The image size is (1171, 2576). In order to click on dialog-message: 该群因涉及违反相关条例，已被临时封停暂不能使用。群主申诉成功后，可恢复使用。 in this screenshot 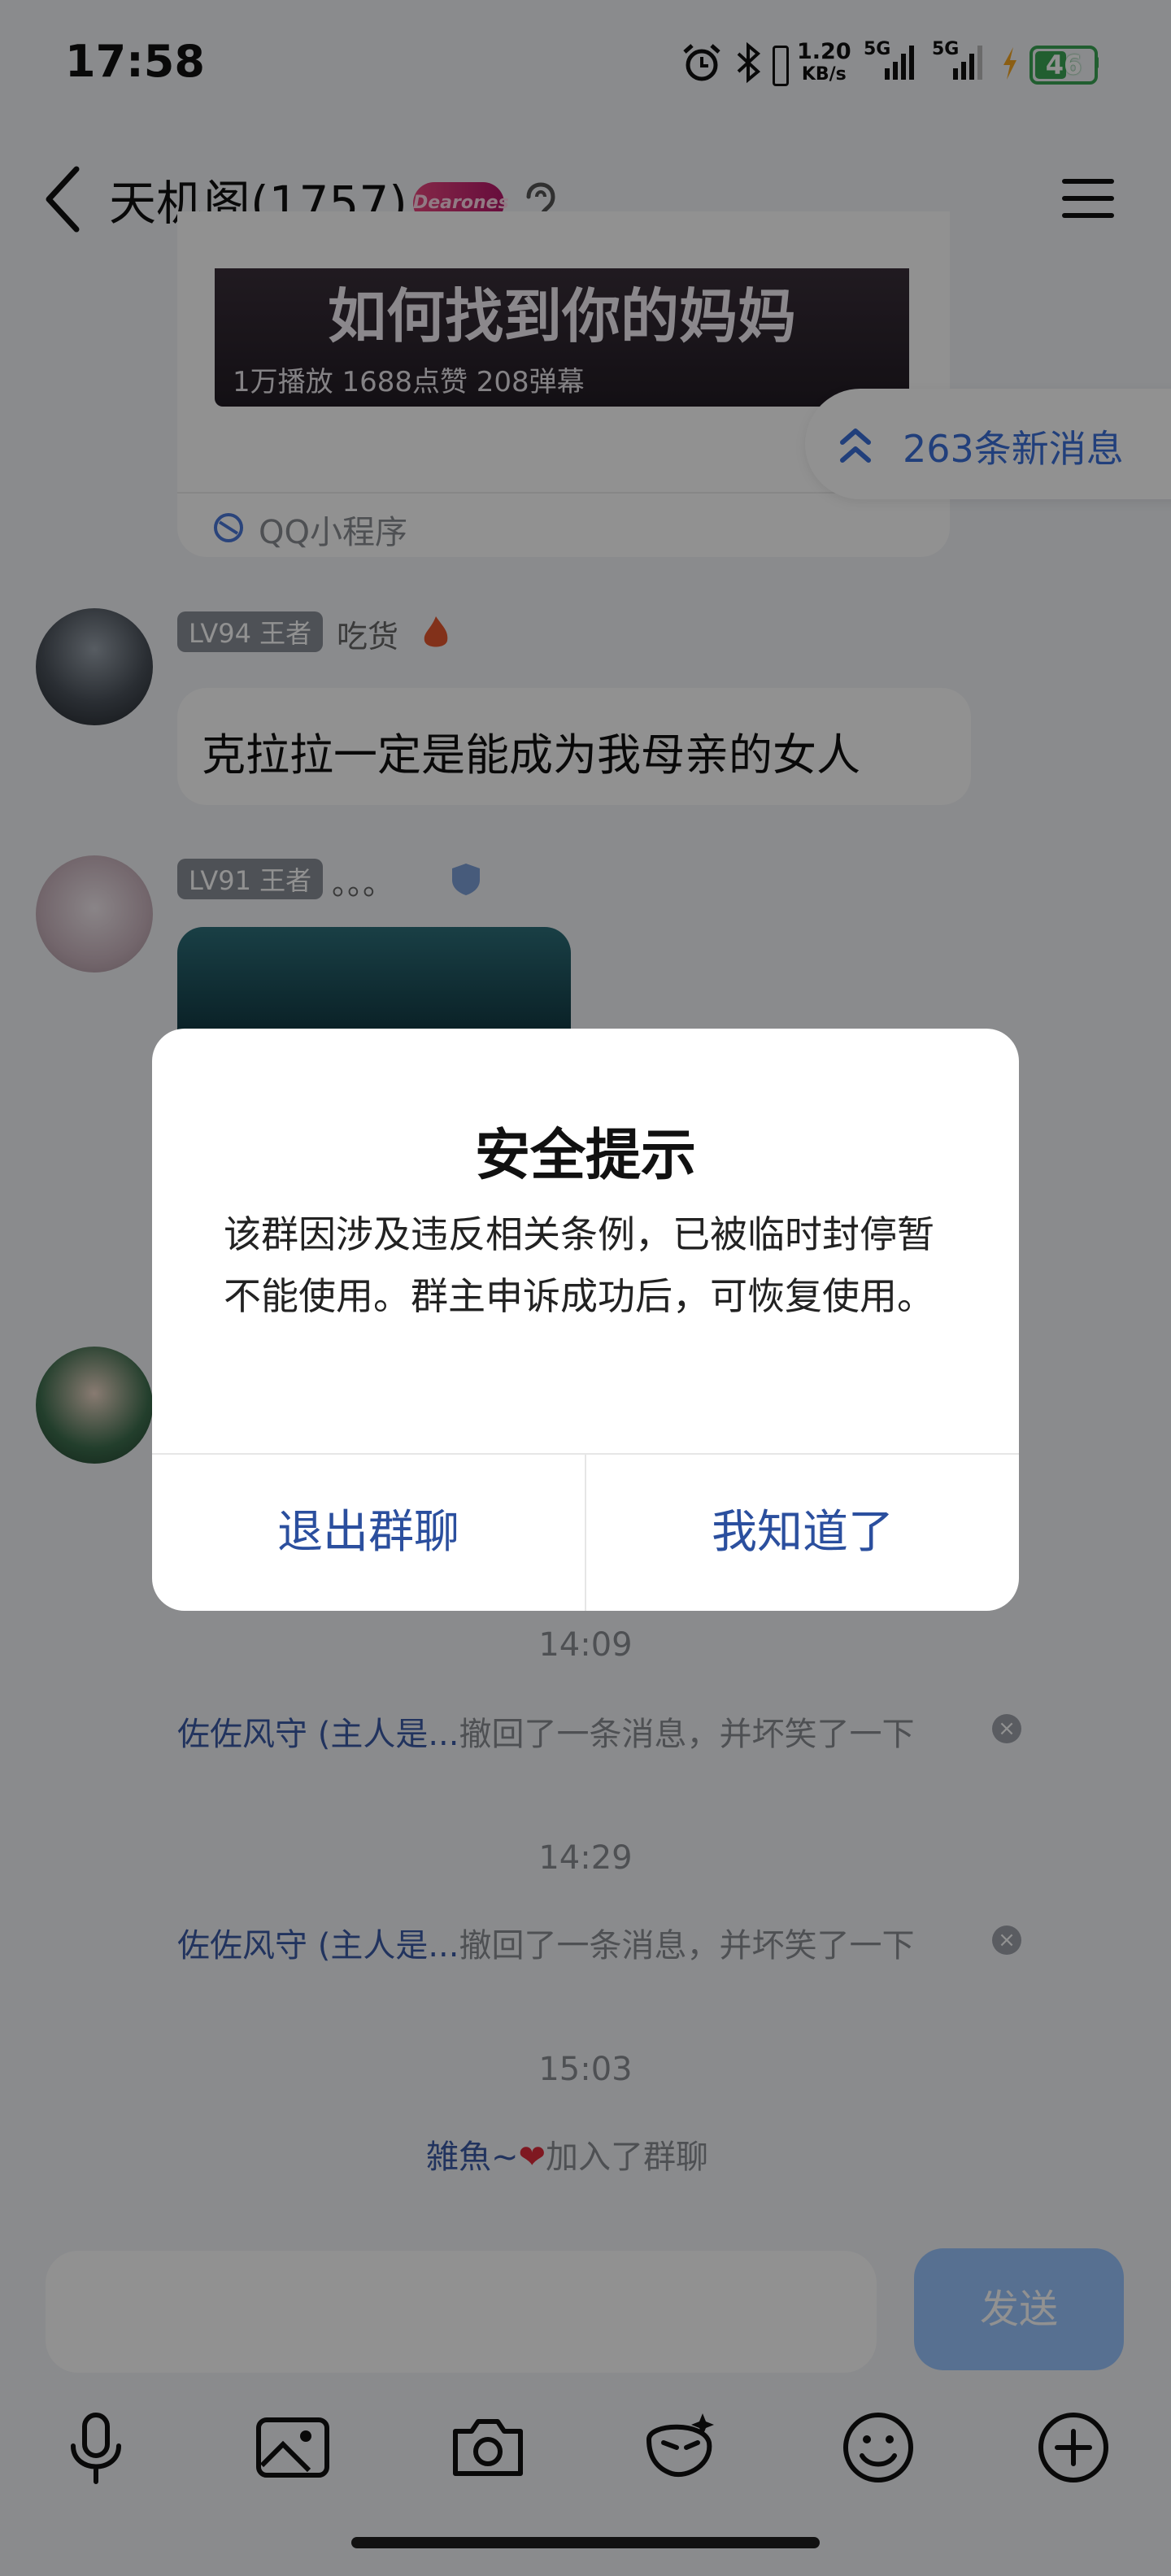, I will do `click(579, 1265)`.